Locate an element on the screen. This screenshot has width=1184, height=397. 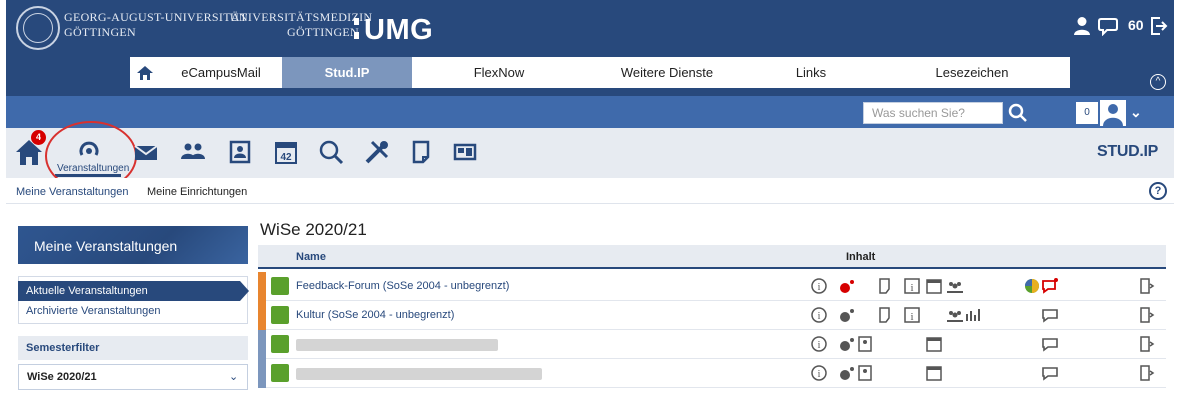
subnav-item-meine-einrichtungen: Meine Einrichtungen is located at coordinates (197, 192).